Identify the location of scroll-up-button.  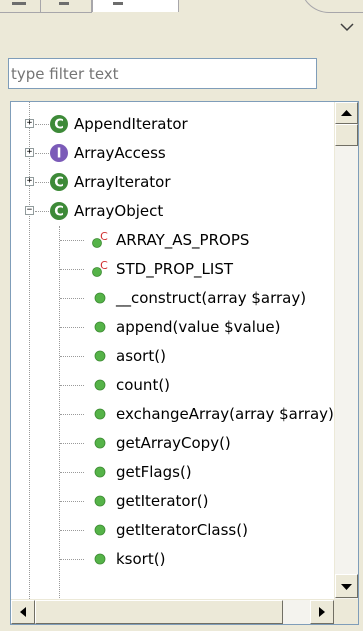
(346, 113).